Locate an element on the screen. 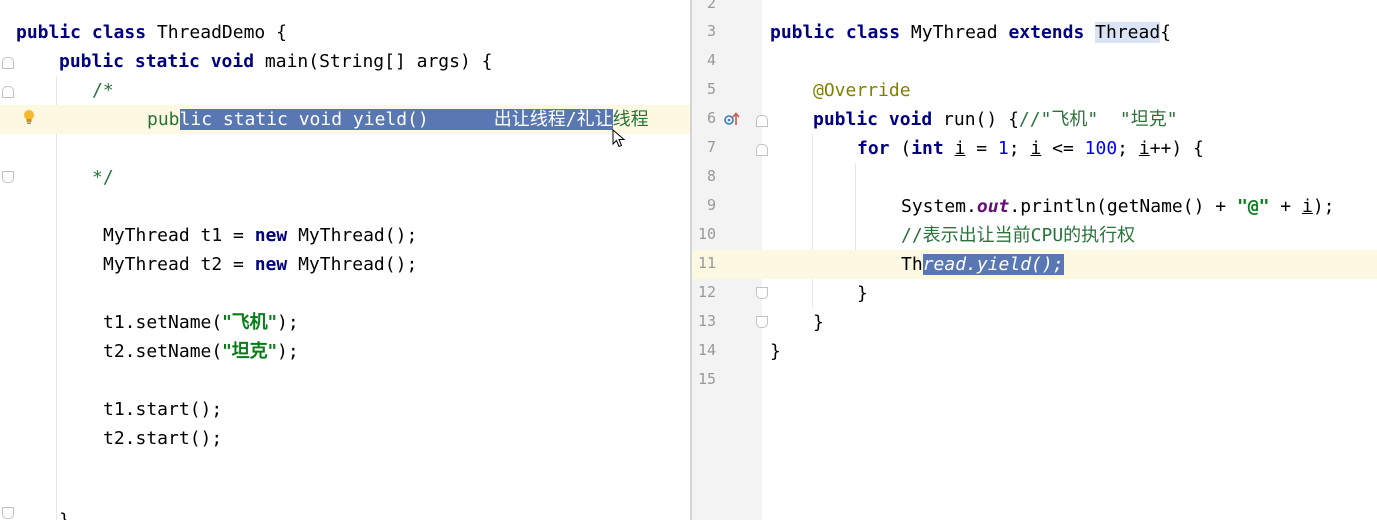  code-line: MyThread t1 = new MyThread(); is located at coordinates (345, 235).